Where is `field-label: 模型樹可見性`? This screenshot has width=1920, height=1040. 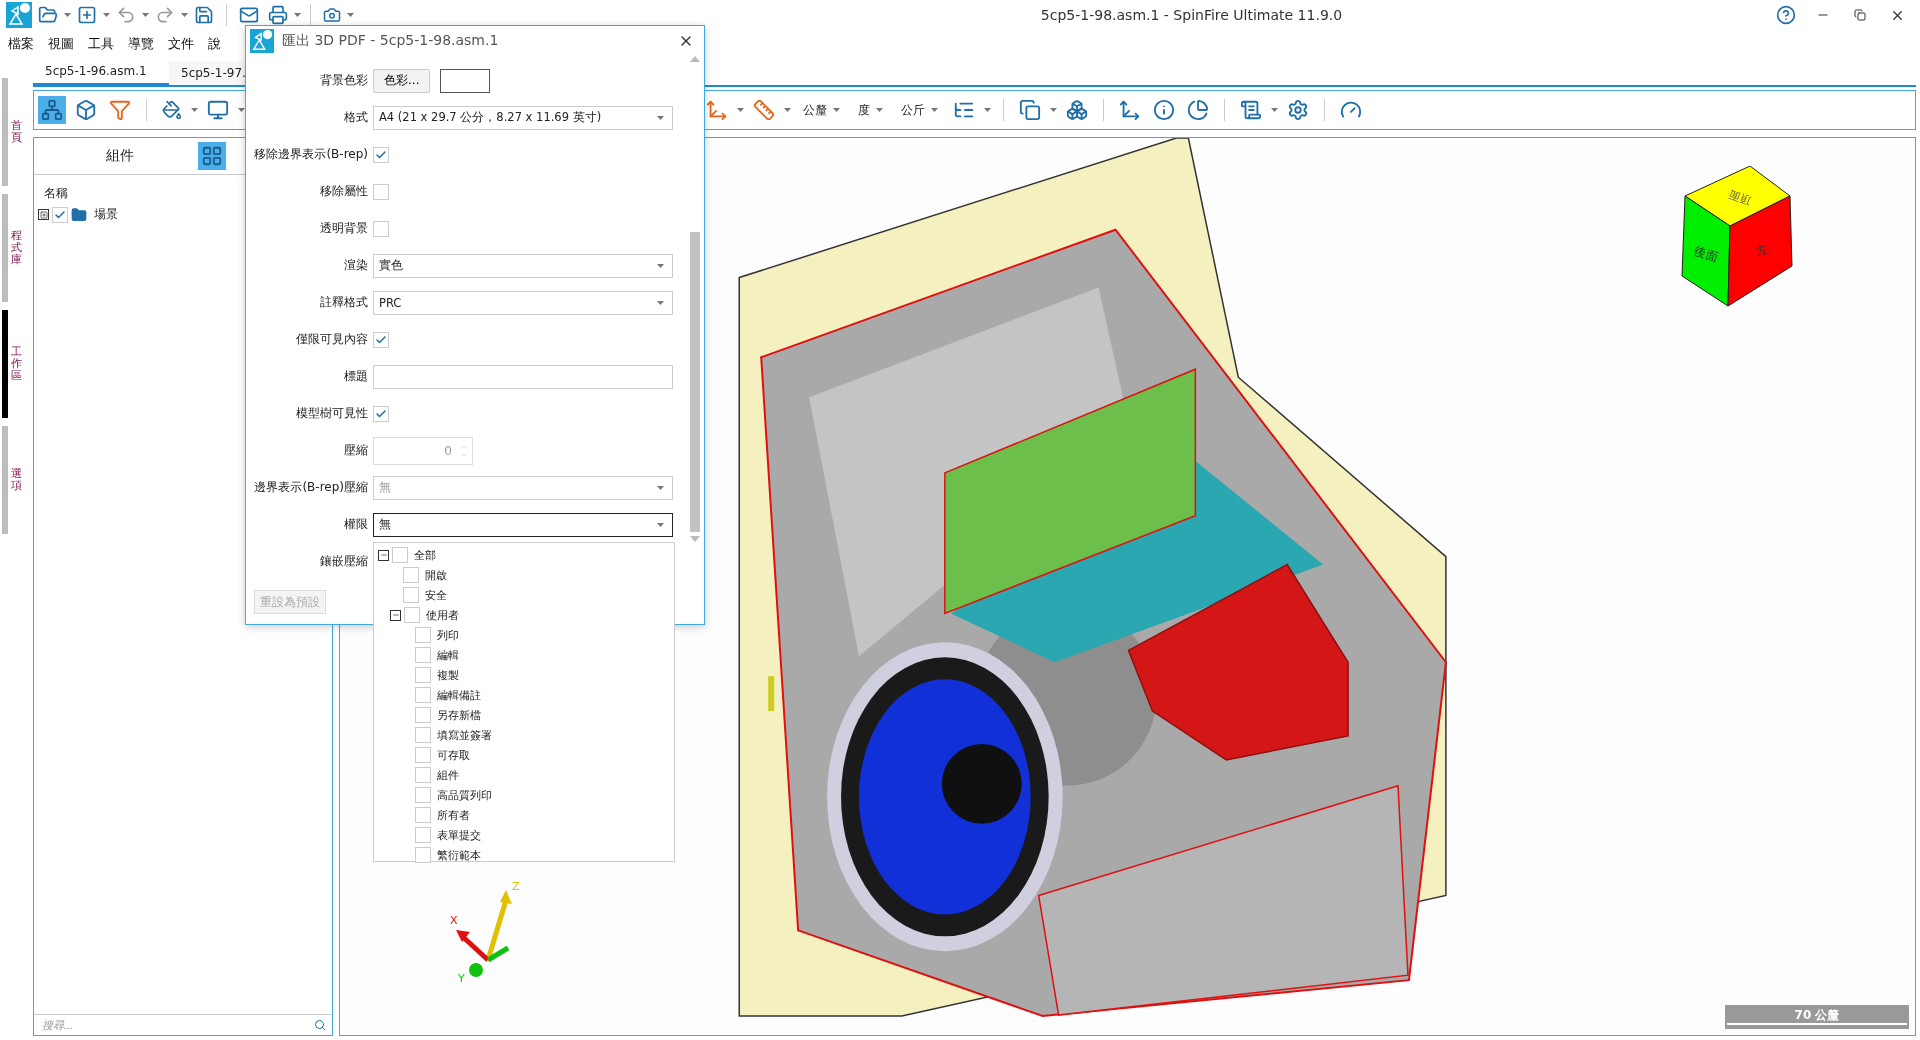
field-label: 模型樹可見性 is located at coordinates (331, 413).